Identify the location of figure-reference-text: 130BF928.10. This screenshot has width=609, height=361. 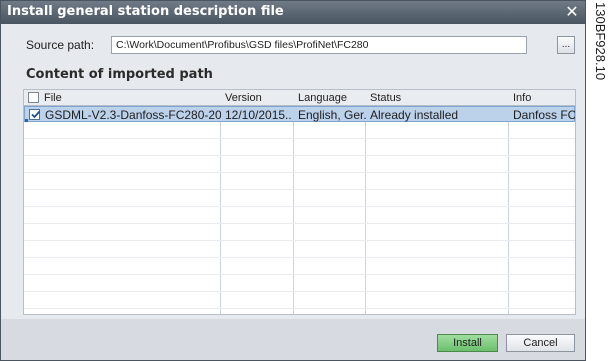
(600, 41).